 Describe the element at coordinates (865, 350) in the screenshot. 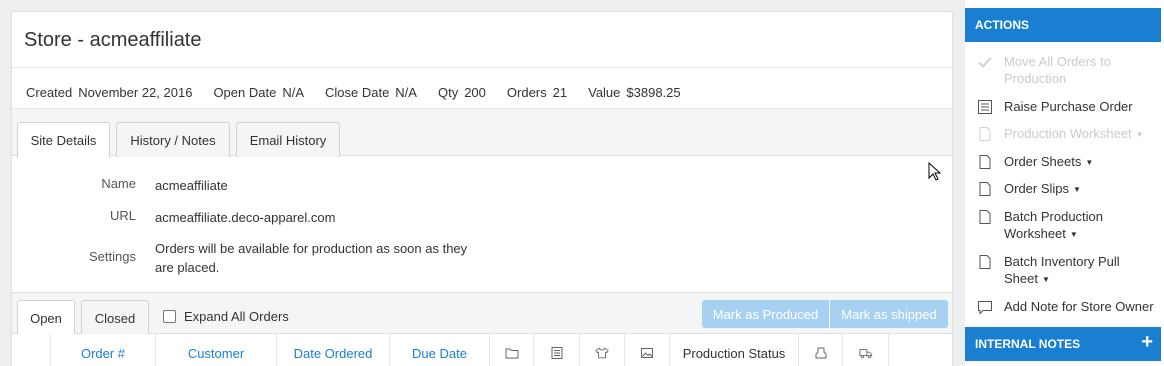

I see `truck-icon` at that location.